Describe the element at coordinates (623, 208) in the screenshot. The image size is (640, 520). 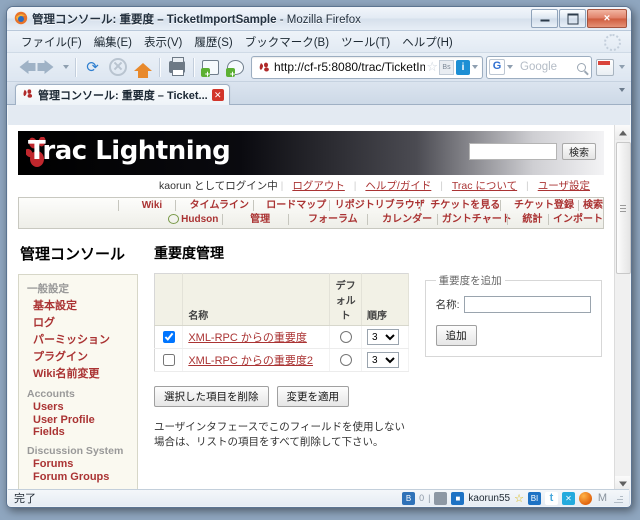
I see `scrollbar-thumb` at that location.